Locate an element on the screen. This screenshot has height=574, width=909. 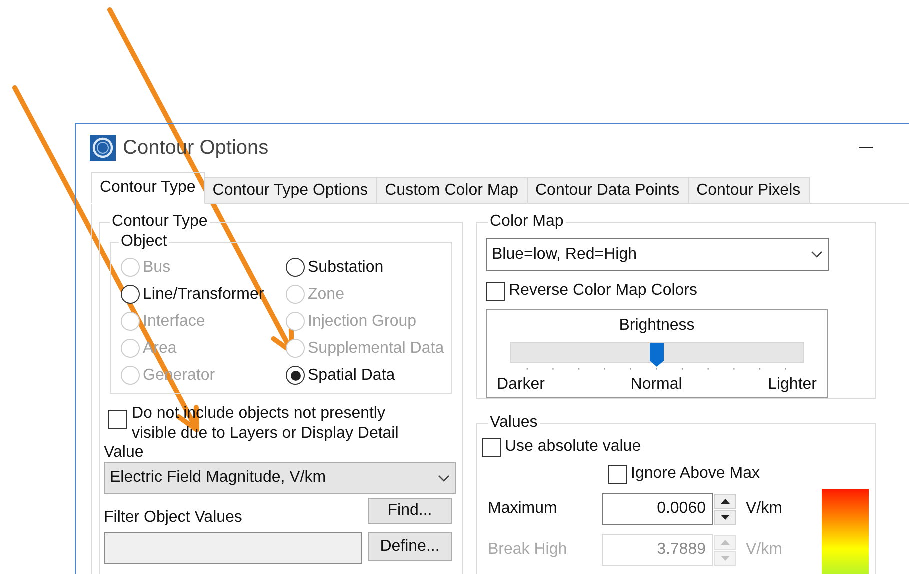
slider-label: Darker is located at coordinates (521, 385).